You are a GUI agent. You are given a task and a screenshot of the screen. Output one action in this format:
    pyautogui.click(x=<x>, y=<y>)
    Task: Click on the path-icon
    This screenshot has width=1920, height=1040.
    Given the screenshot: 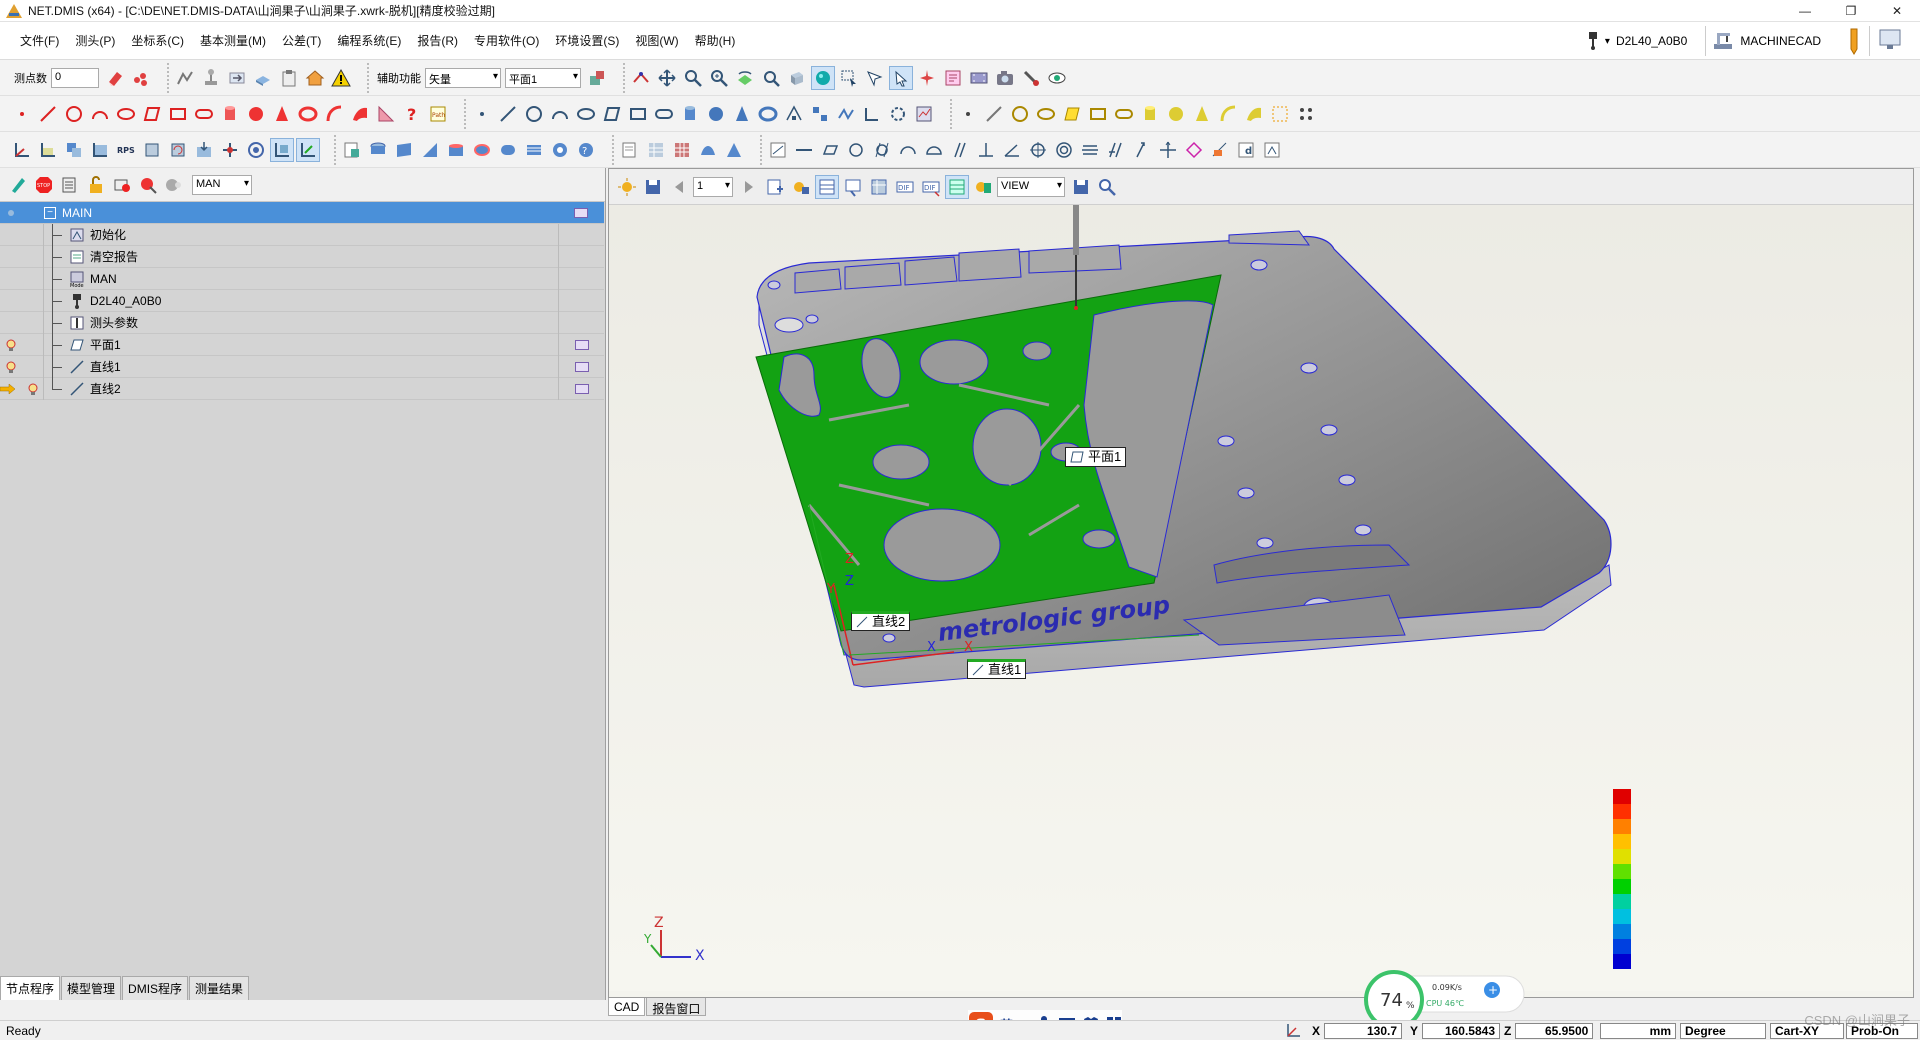 What is the action you would take?
    pyautogui.click(x=185, y=78)
    